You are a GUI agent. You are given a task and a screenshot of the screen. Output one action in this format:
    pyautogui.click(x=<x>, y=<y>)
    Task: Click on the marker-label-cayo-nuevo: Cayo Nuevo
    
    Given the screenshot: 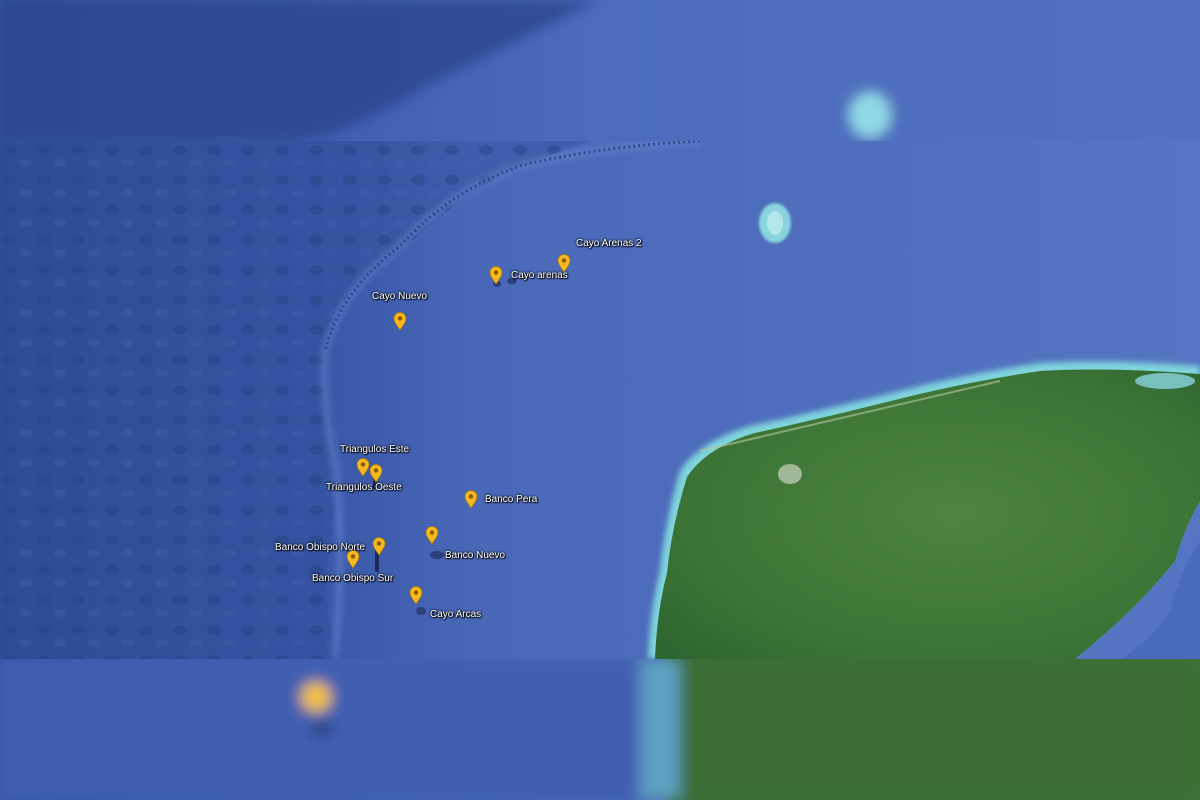 What is the action you would take?
    pyautogui.click(x=399, y=297)
    